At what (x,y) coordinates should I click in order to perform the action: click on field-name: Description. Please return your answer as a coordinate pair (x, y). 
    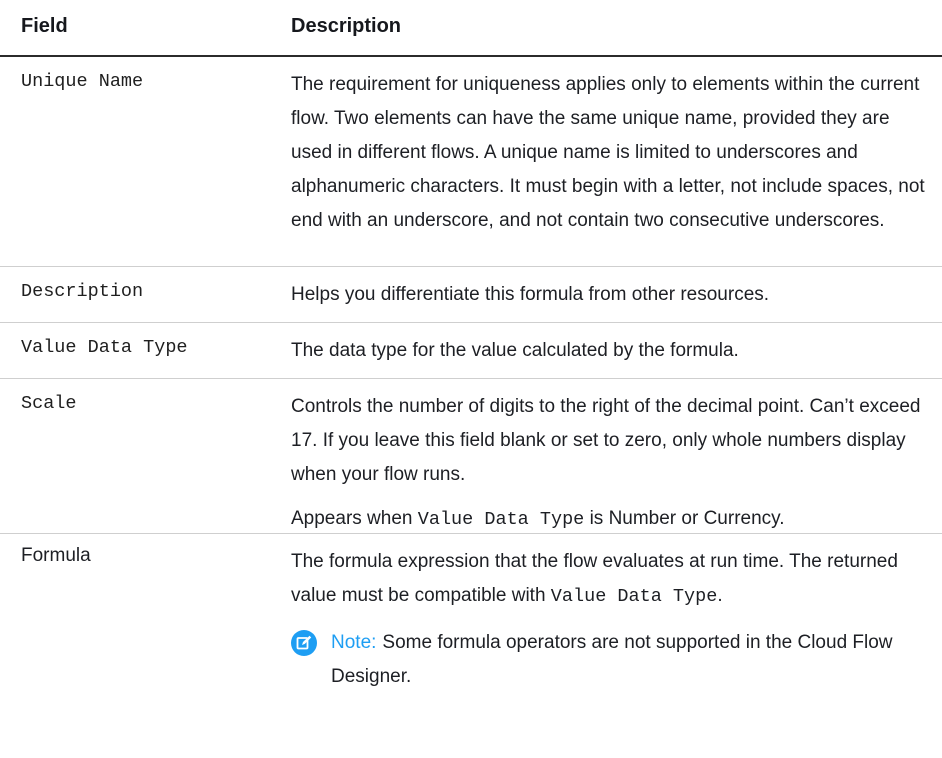
    Looking at the image, I should click on (82, 291).